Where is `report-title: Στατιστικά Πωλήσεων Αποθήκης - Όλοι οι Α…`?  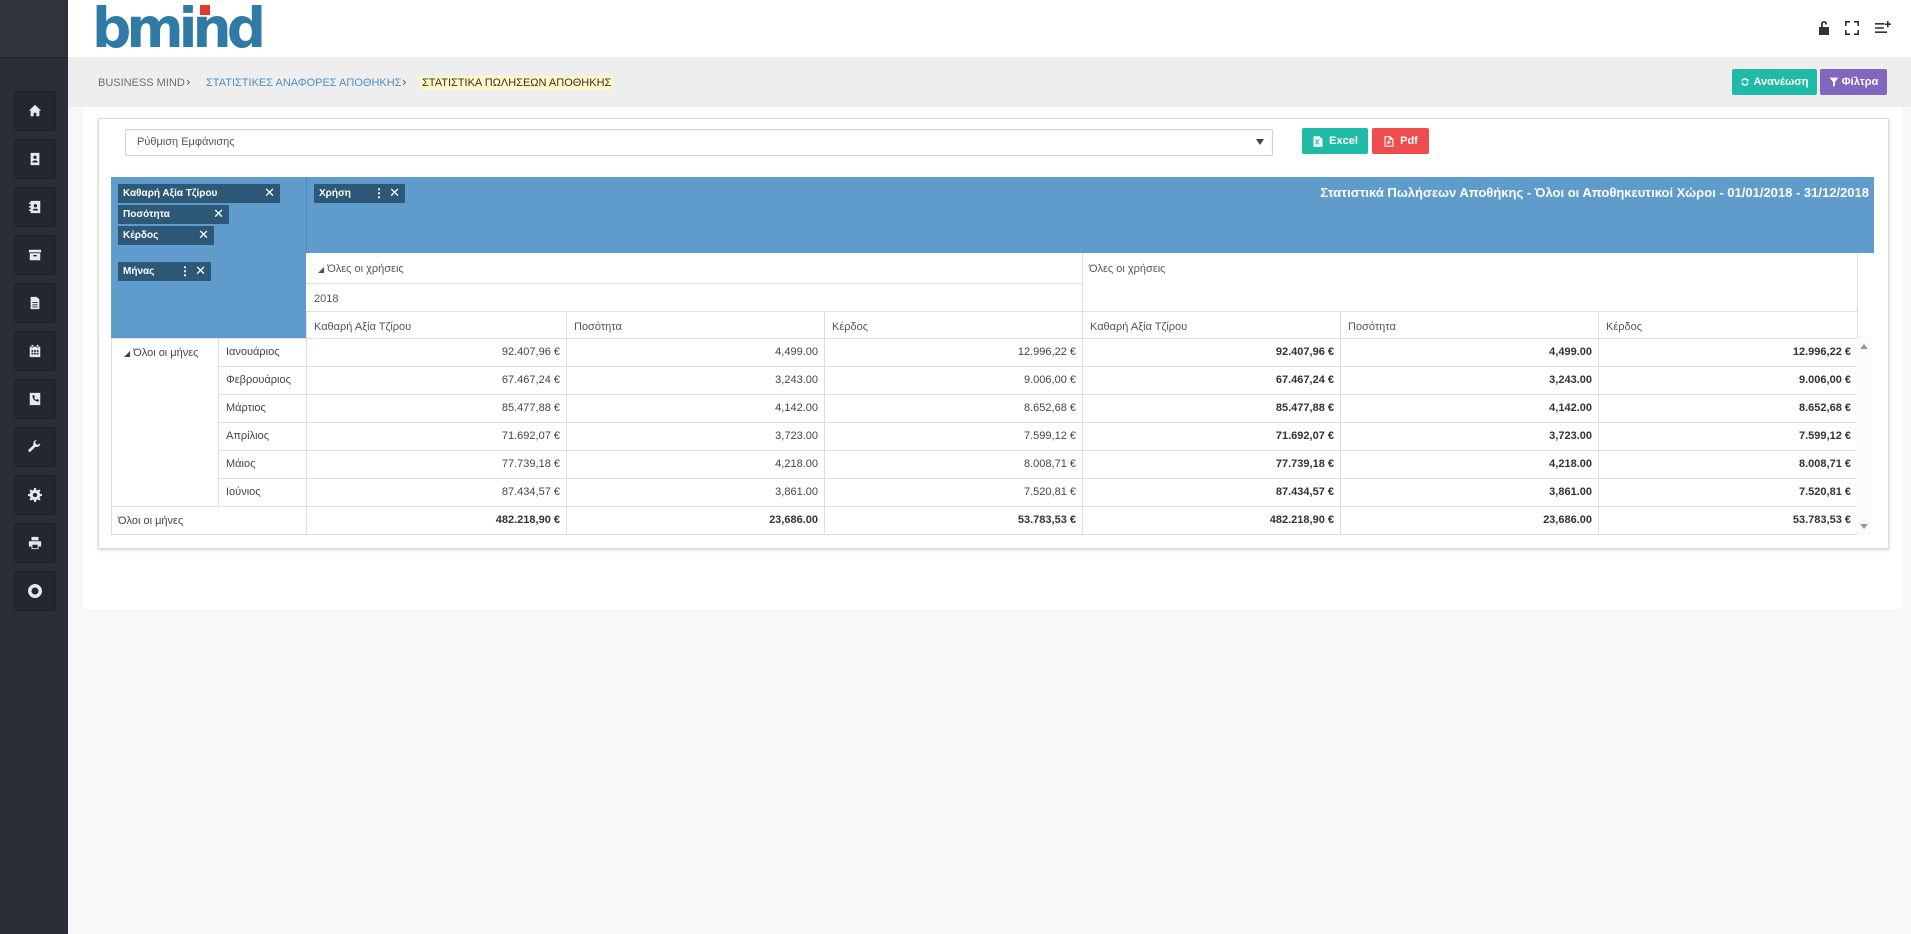
report-title: Στατιστικά Πωλήσεων Αποθήκης - Όλοι οι Α… is located at coordinates (1594, 192).